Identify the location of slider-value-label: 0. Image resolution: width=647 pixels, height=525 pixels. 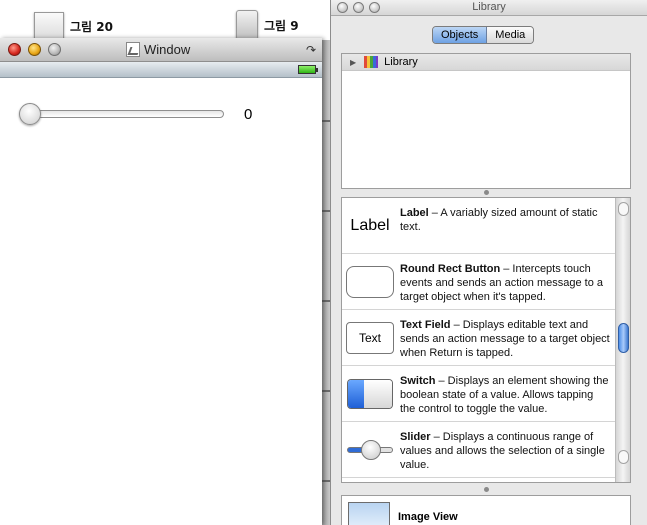
(248, 114).